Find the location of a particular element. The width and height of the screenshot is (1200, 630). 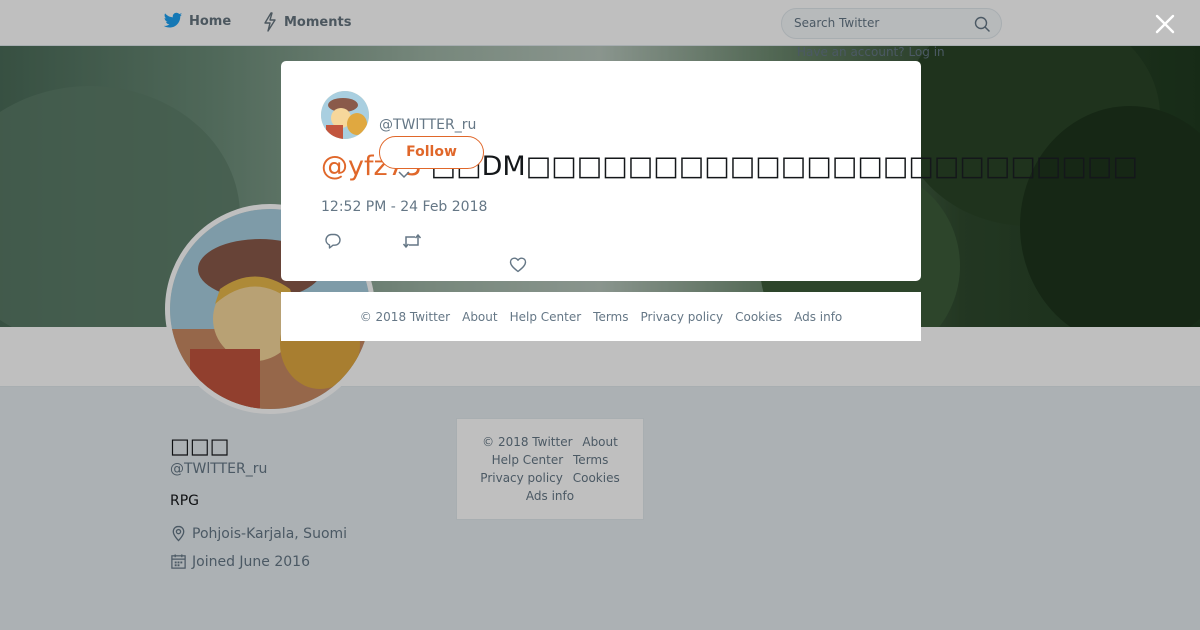

heart-icon is located at coordinates (518, 265).